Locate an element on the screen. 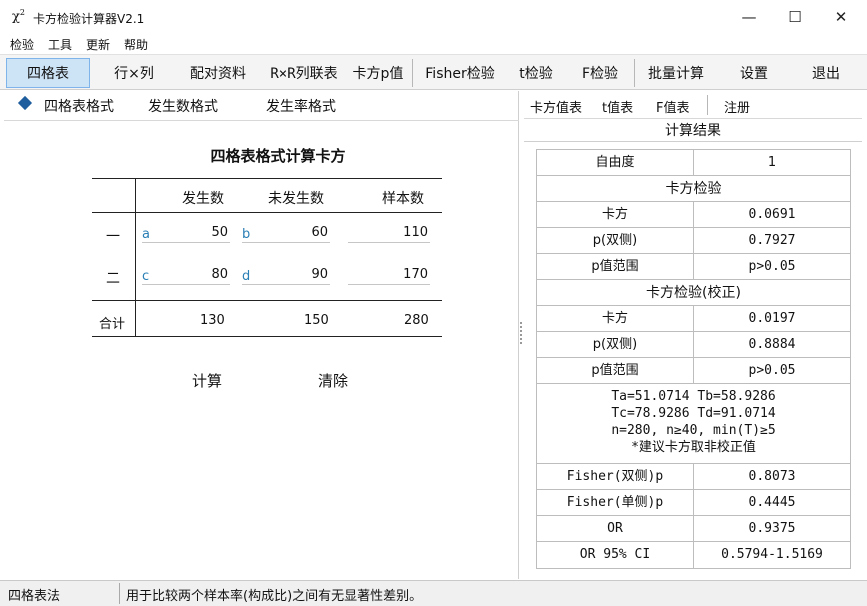  result-row: 卡方 0.0197 is located at coordinates (693, 319).